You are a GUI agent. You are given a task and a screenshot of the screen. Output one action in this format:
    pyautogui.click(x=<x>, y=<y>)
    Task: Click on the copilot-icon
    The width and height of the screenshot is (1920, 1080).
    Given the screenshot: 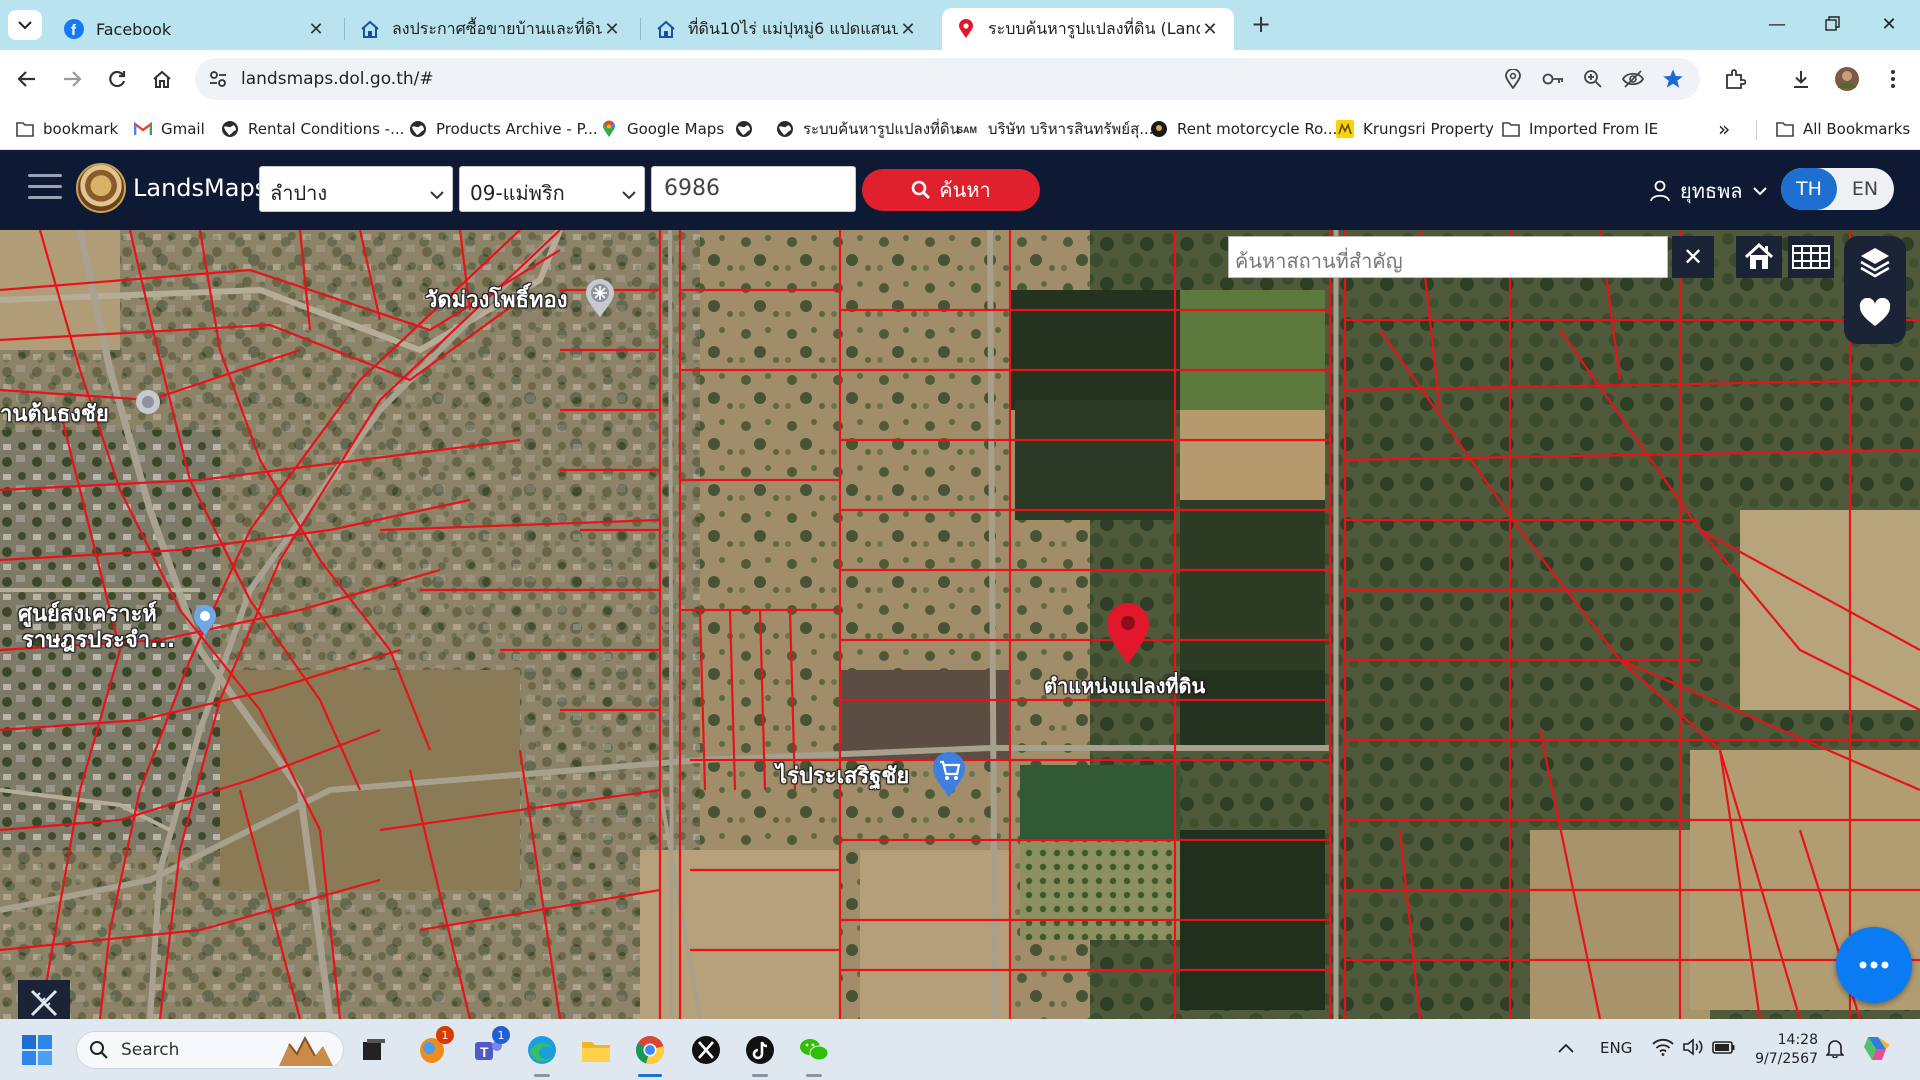 What is the action you would take?
    pyautogui.click(x=1877, y=1050)
    